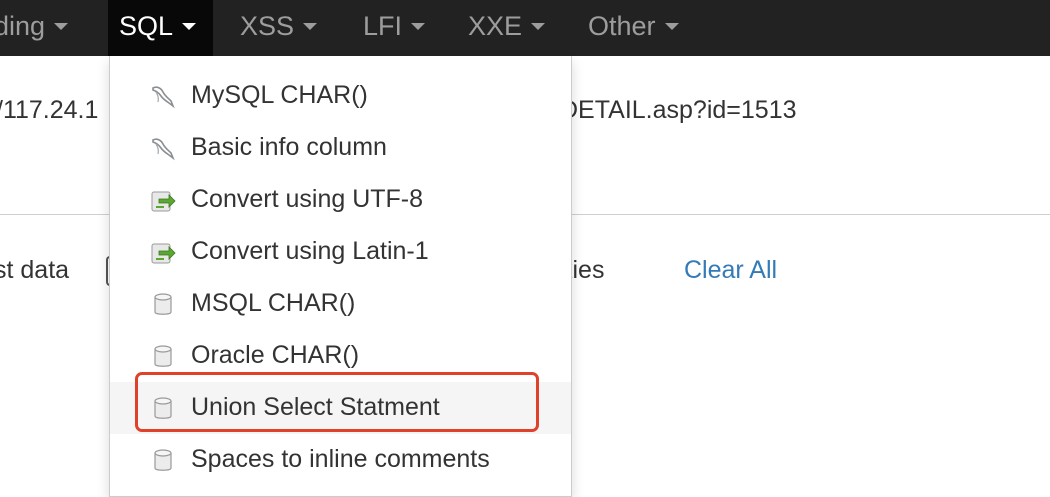 The image size is (1050, 497). What do you see at coordinates (49, 110) in the screenshot?
I see `url-text-left: /117.24.1` at bounding box center [49, 110].